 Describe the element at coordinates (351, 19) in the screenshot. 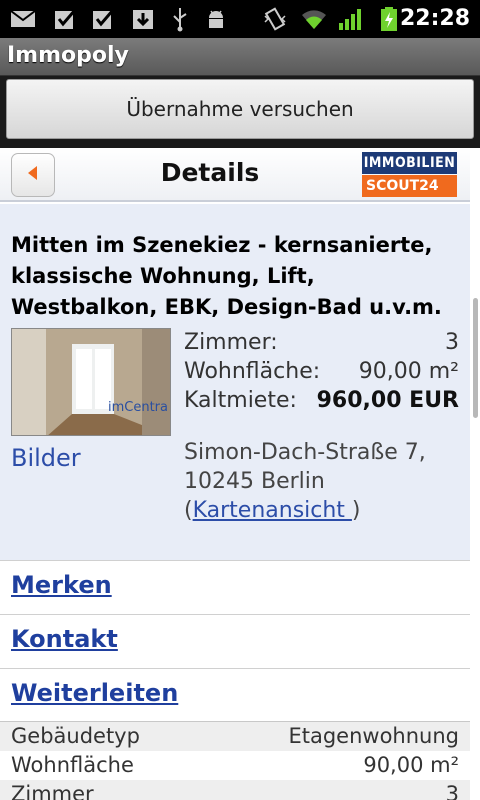

I see `signal-icon` at that location.